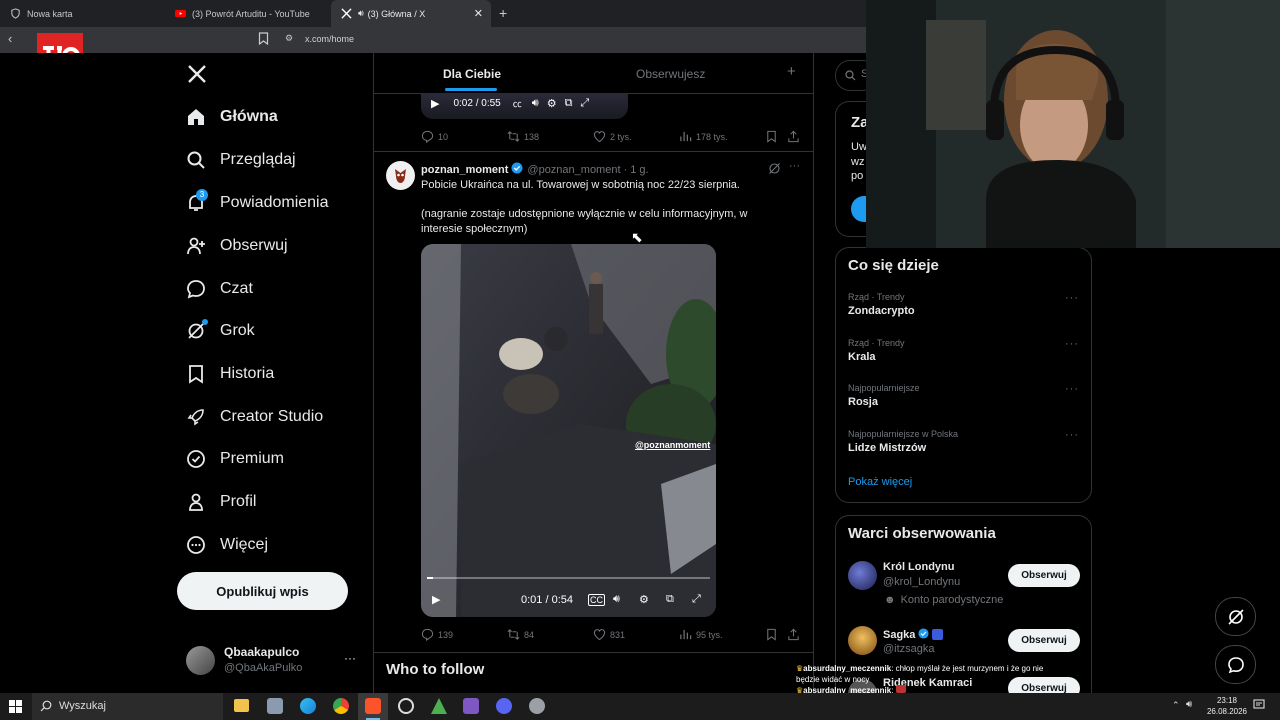  What do you see at coordinates (890, 600) in the screenshot?
I see `mask-icon: ☻` at bounding box center [890, 600].